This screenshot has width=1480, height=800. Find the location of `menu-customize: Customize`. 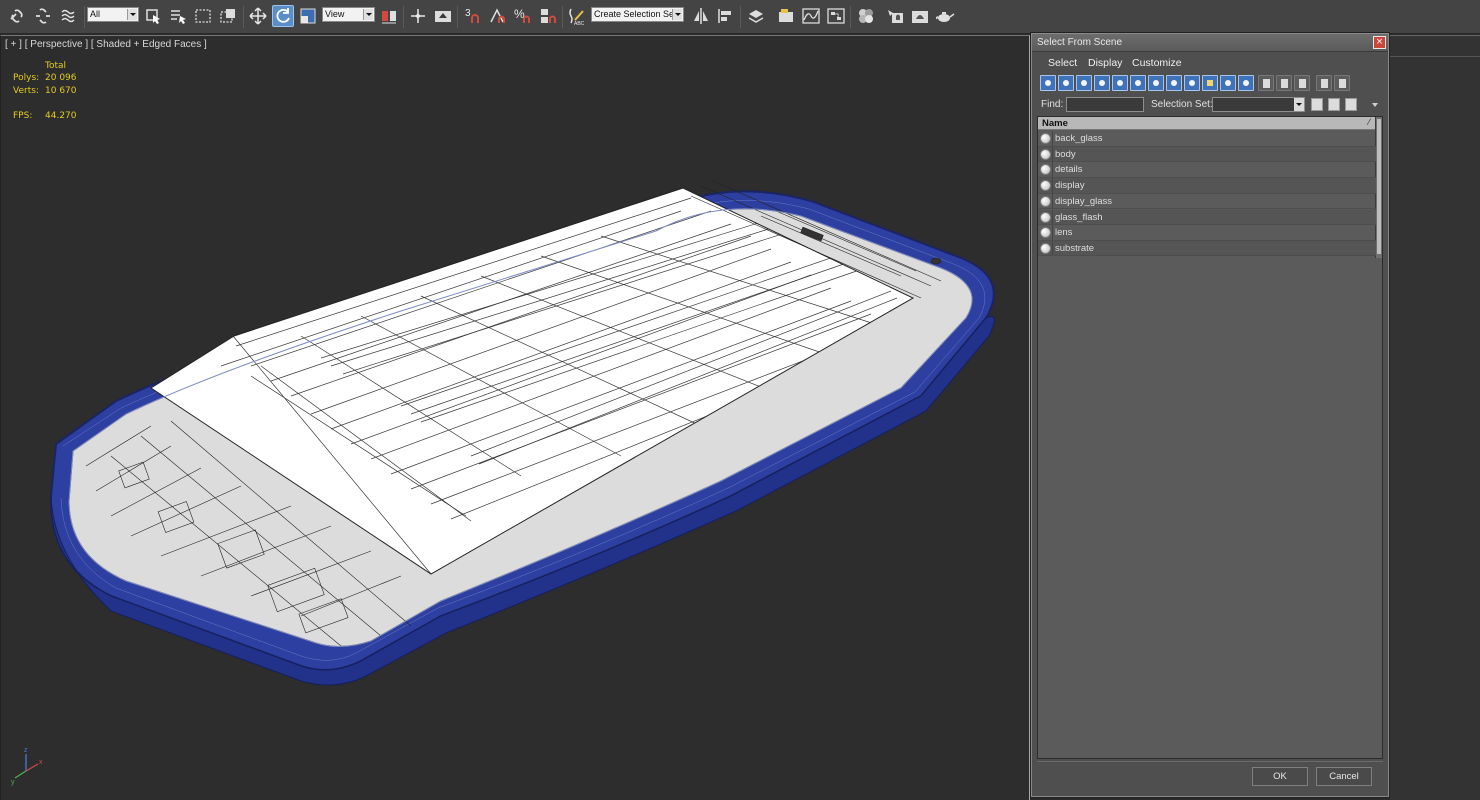

menu-customize: Customize is located at coordinates (1157, 63).